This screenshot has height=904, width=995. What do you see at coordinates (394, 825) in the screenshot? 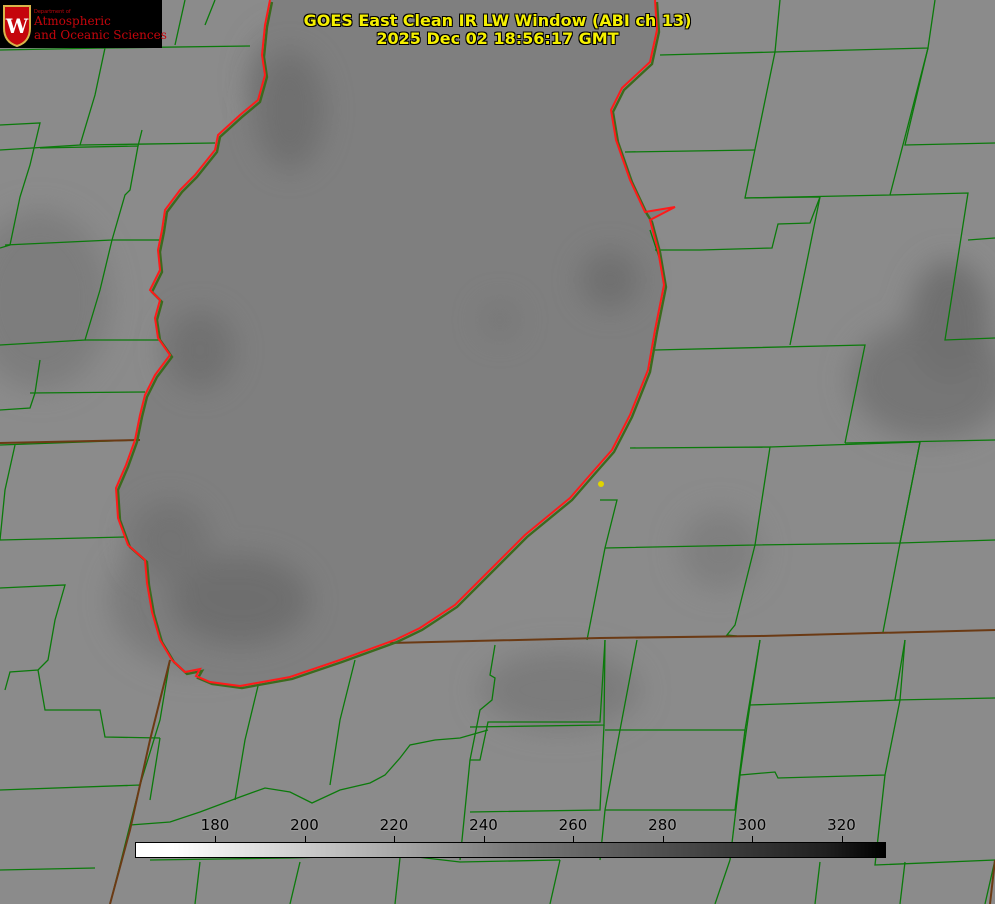
I see `colorbar-tick-label: 220` at bounding box center [394, 825].